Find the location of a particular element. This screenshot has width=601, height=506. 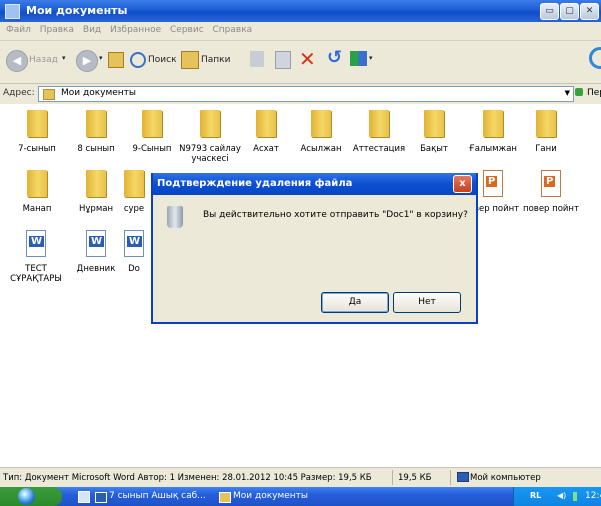

file-label: 9-Сынып is located at coordinates (152, 149).